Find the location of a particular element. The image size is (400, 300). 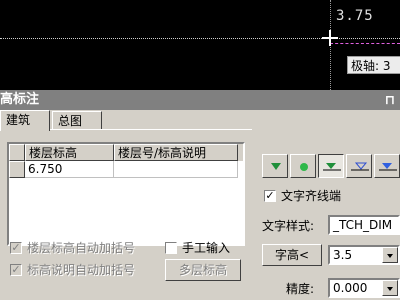

multi-floor-elevation-button: 多层标高 is located at coordinates (203, 270).